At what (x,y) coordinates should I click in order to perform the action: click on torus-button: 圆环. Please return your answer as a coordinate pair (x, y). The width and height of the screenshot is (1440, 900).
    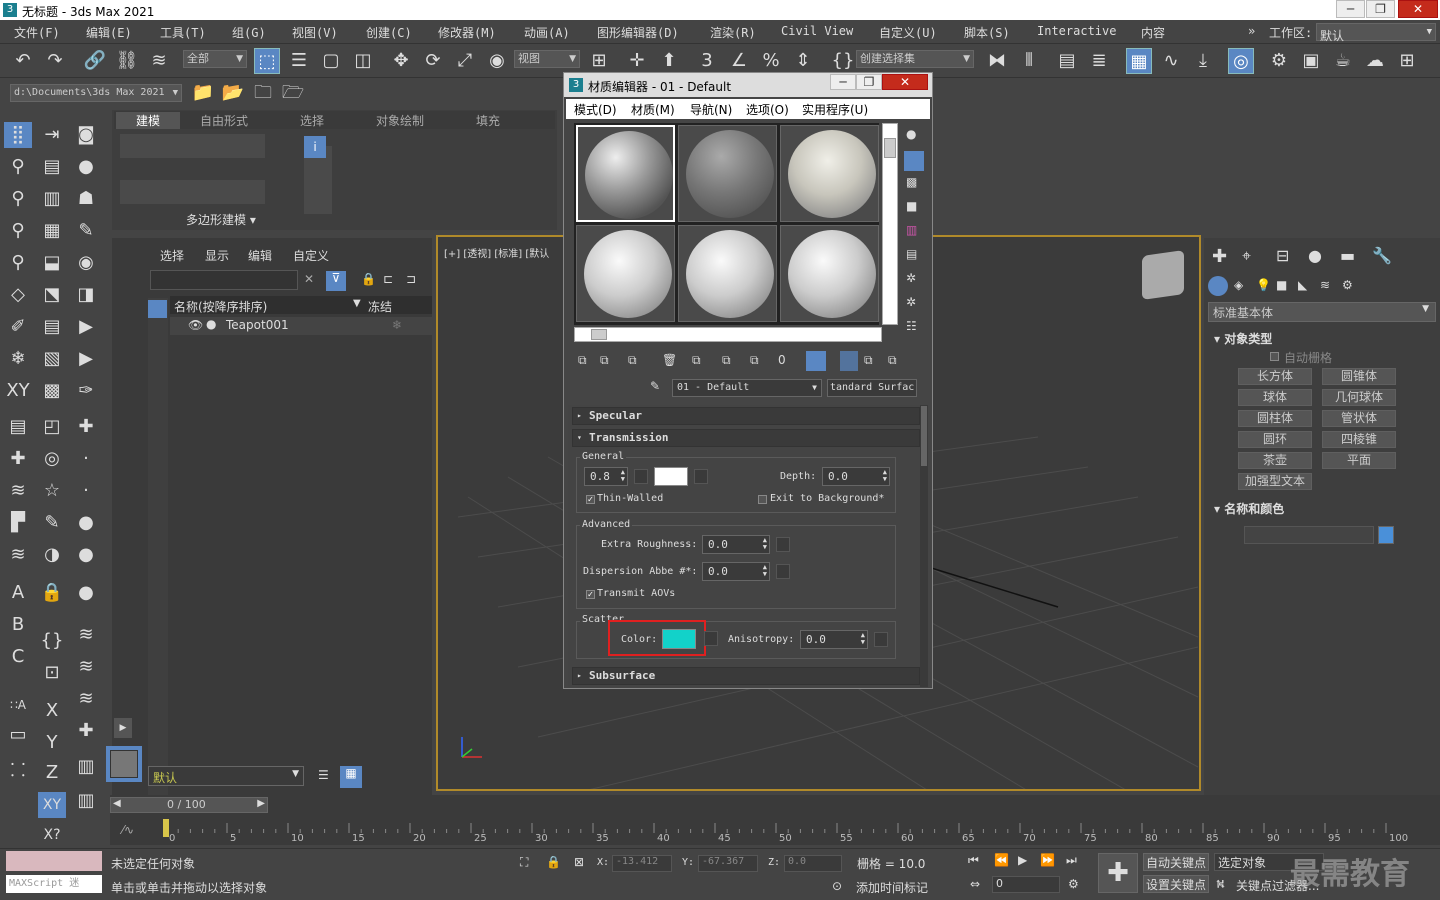
    Looking at the image, I should click on (1275, 439).